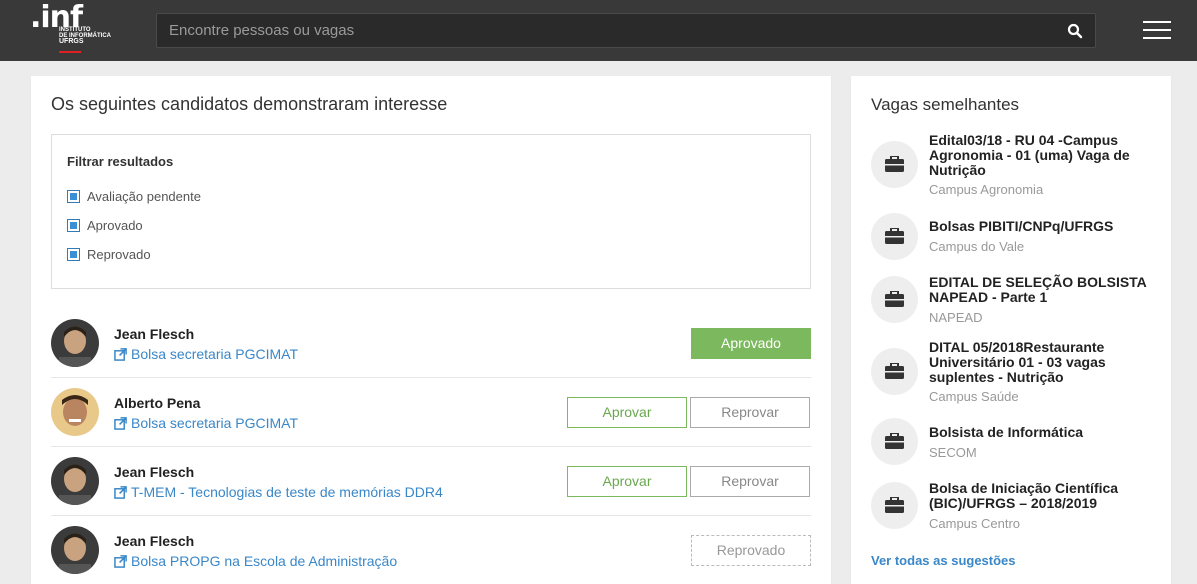 This screenshot has width=1197, height=584. I want to click on similar-job-title: Bolsas PIBITI/CNPq/UFRGS, so click(1021, 226).